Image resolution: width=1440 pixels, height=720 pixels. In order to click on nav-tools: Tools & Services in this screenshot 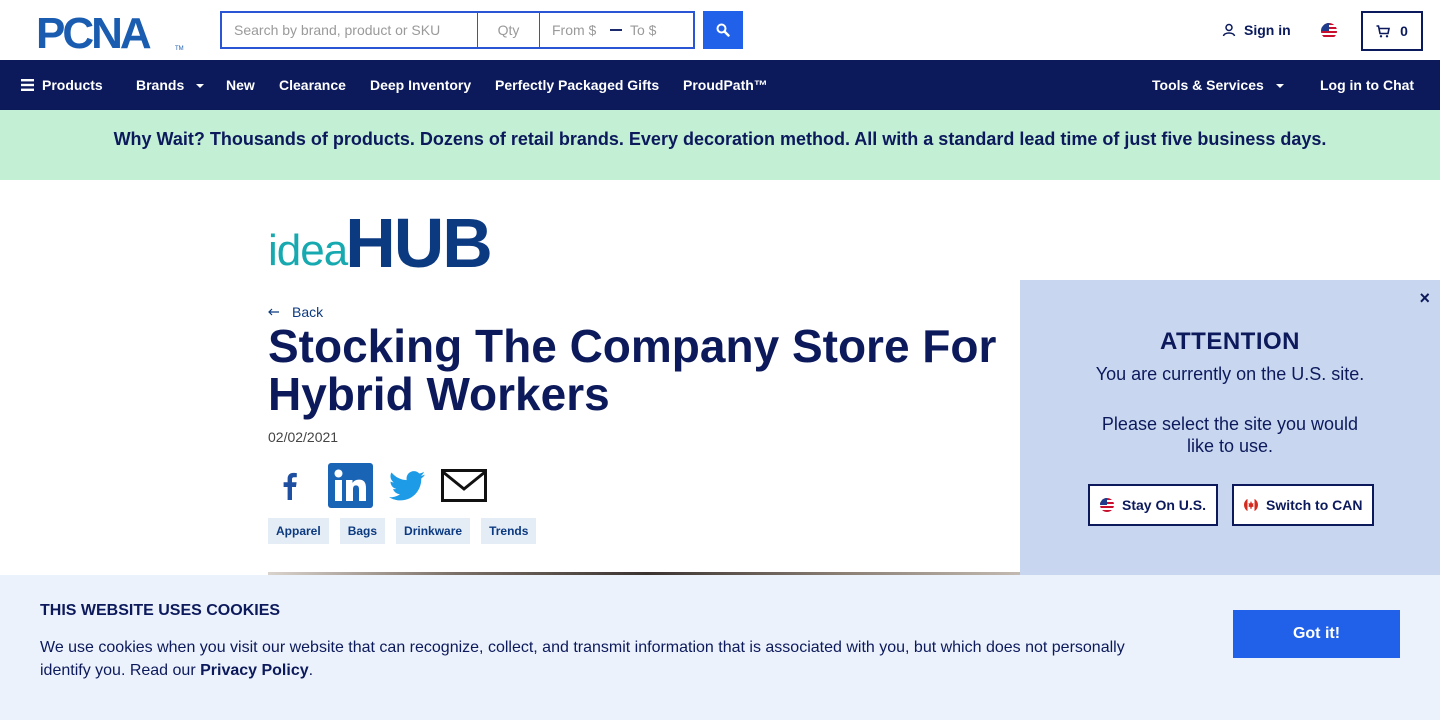, I will do `click(1218, 85)`.